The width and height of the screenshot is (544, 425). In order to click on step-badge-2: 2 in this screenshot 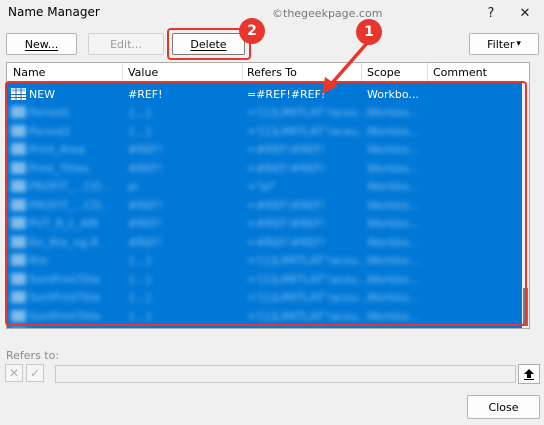, I will do `click(252, 31)`.